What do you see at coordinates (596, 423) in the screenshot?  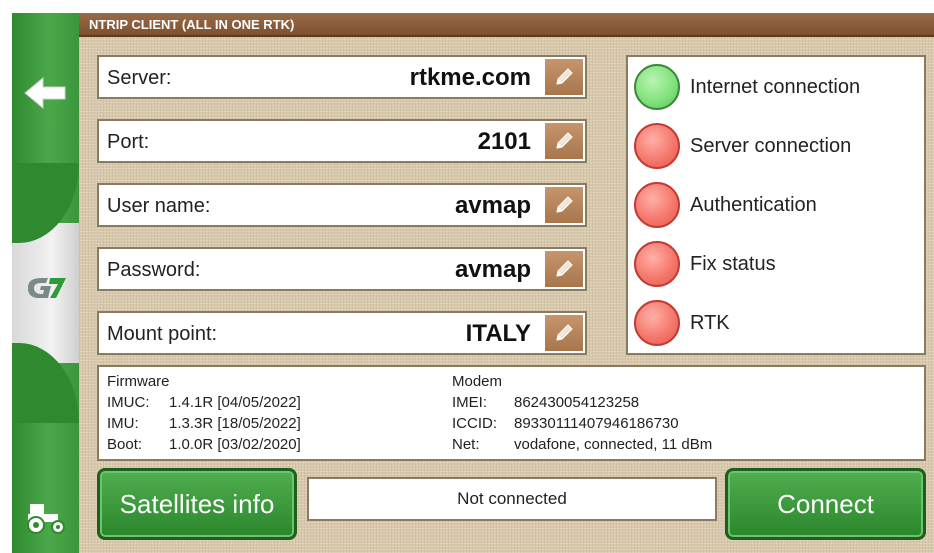 I see `modem-value: 89330111407946186730` at bounding box center [596, 423].